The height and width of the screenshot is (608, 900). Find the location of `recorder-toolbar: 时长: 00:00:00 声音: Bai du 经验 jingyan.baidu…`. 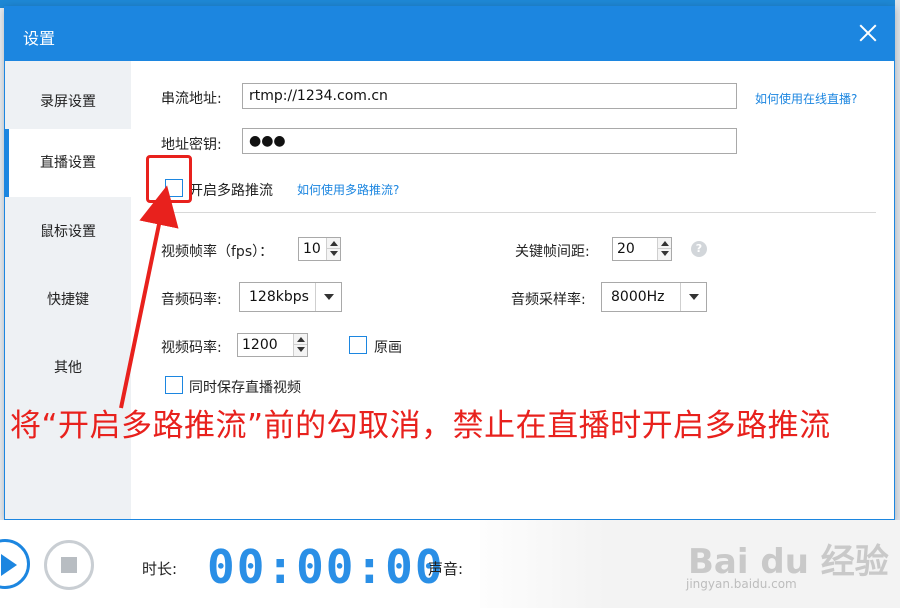

recorder-toolbar: 时长: 00:00:00 声音: Bai du 经验 jingyan.baidu… is located at coordinates (450, 564).